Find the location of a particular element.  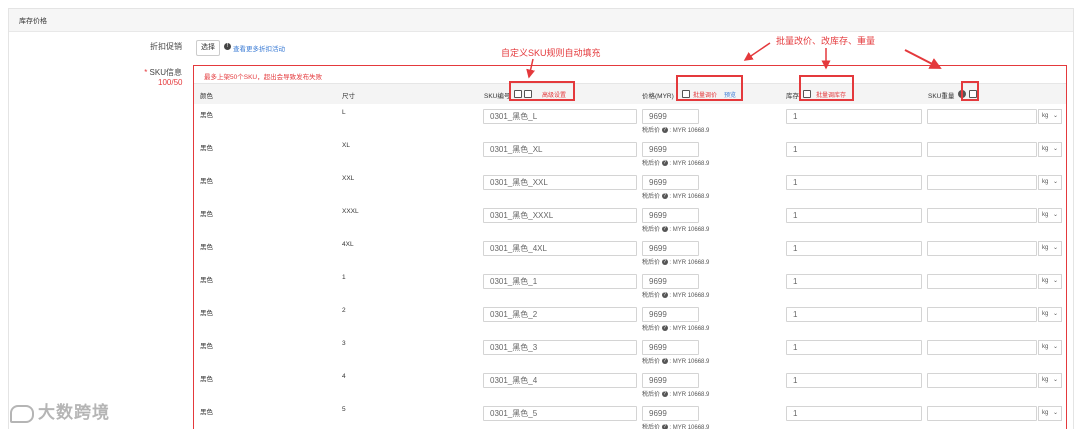

row-color: 黑色 is located at coordinates (206, 214).